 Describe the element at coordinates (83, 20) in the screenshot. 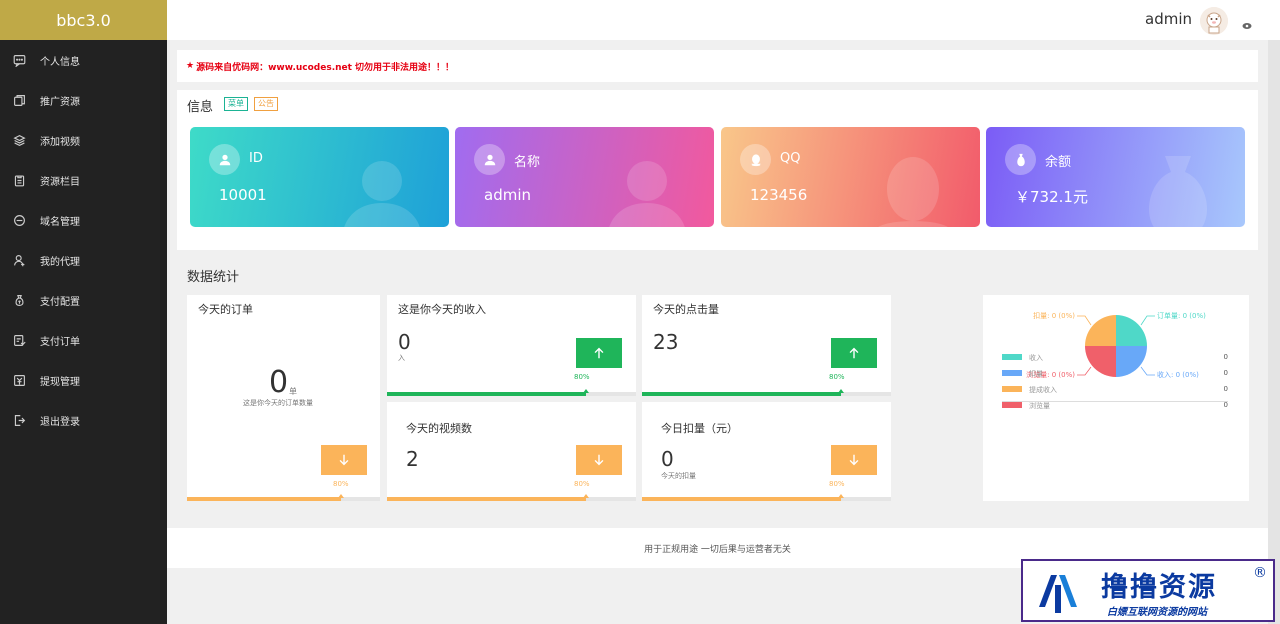

I see `brand-title: bbc3.0` at that location.